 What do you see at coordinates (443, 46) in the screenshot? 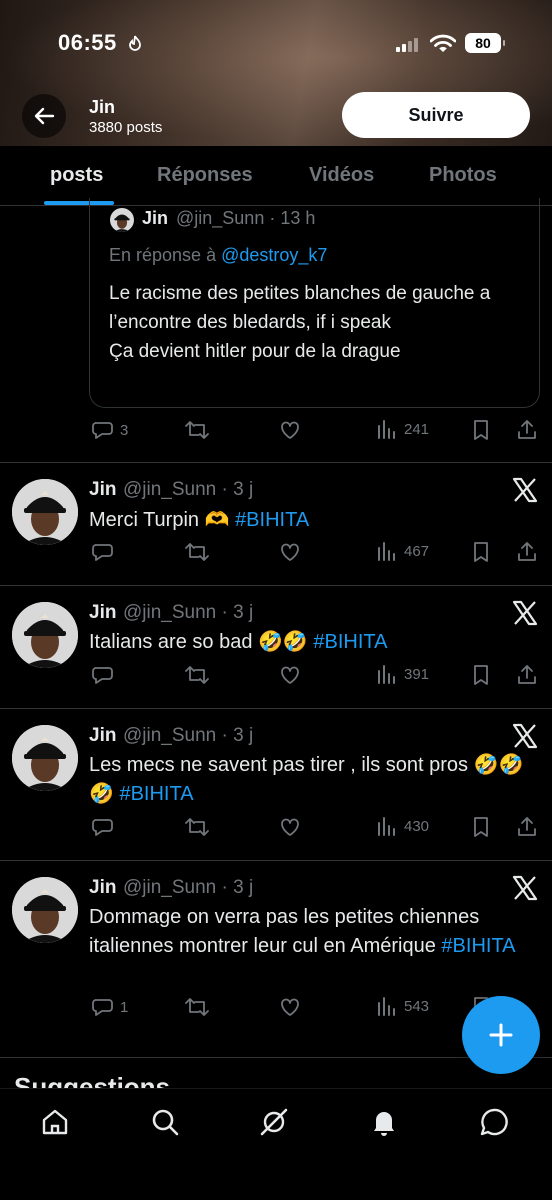
I see `wifi-icon` at bounding box center [443, 46].